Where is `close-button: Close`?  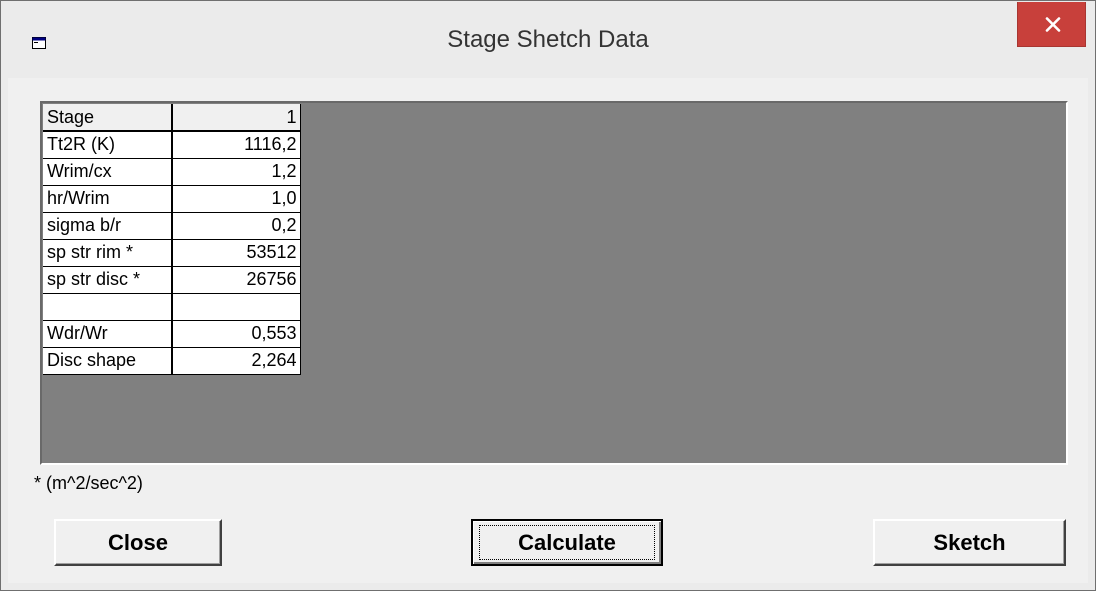
close-button: Close is located at coordinates (138, 542).